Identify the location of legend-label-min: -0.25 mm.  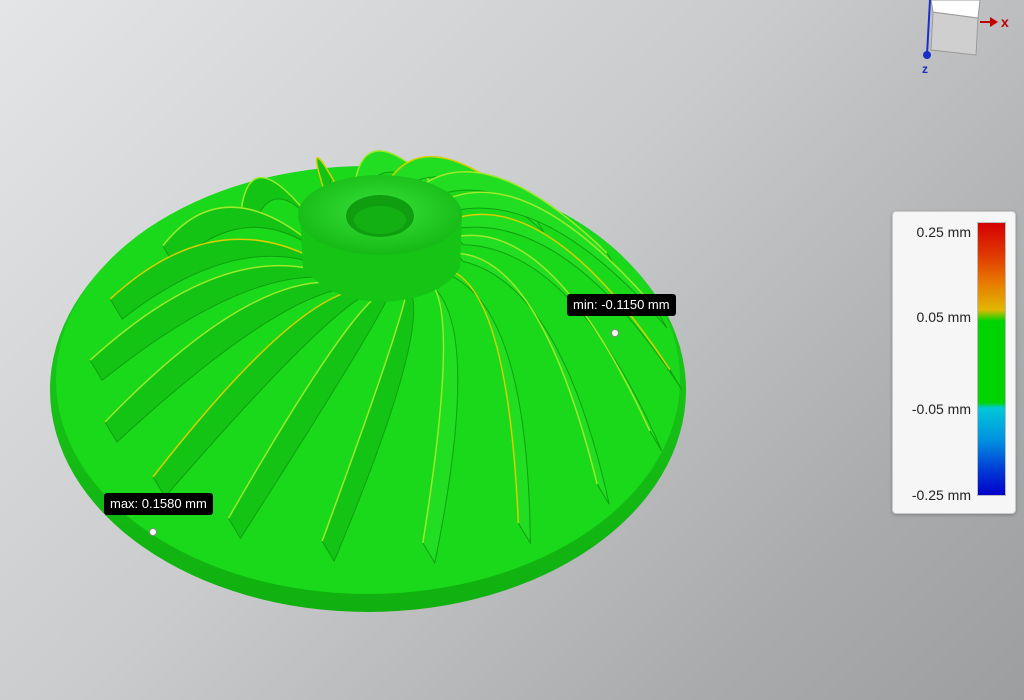
(941, 495).